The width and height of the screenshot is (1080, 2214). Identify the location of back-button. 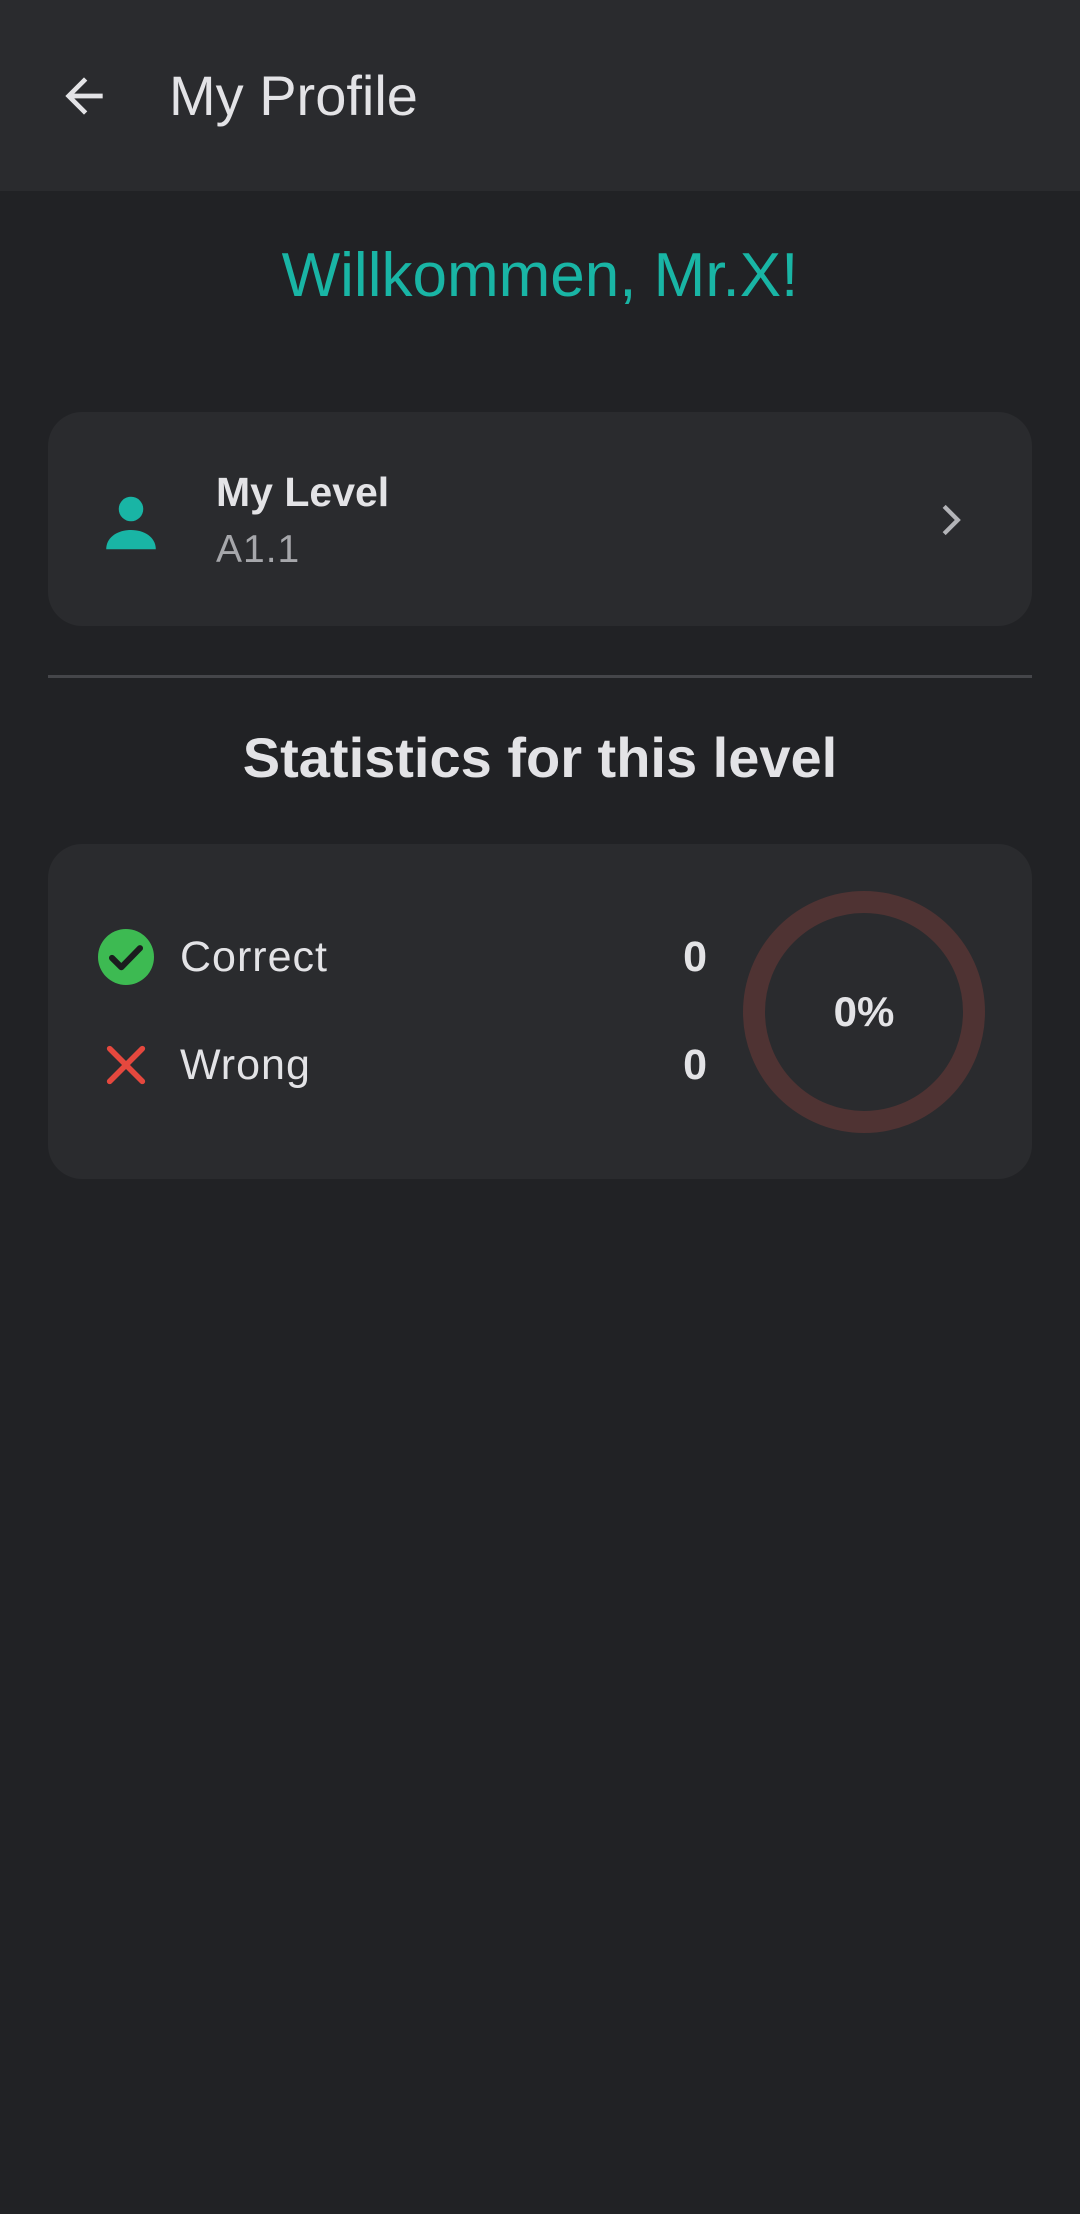
(84, 96).